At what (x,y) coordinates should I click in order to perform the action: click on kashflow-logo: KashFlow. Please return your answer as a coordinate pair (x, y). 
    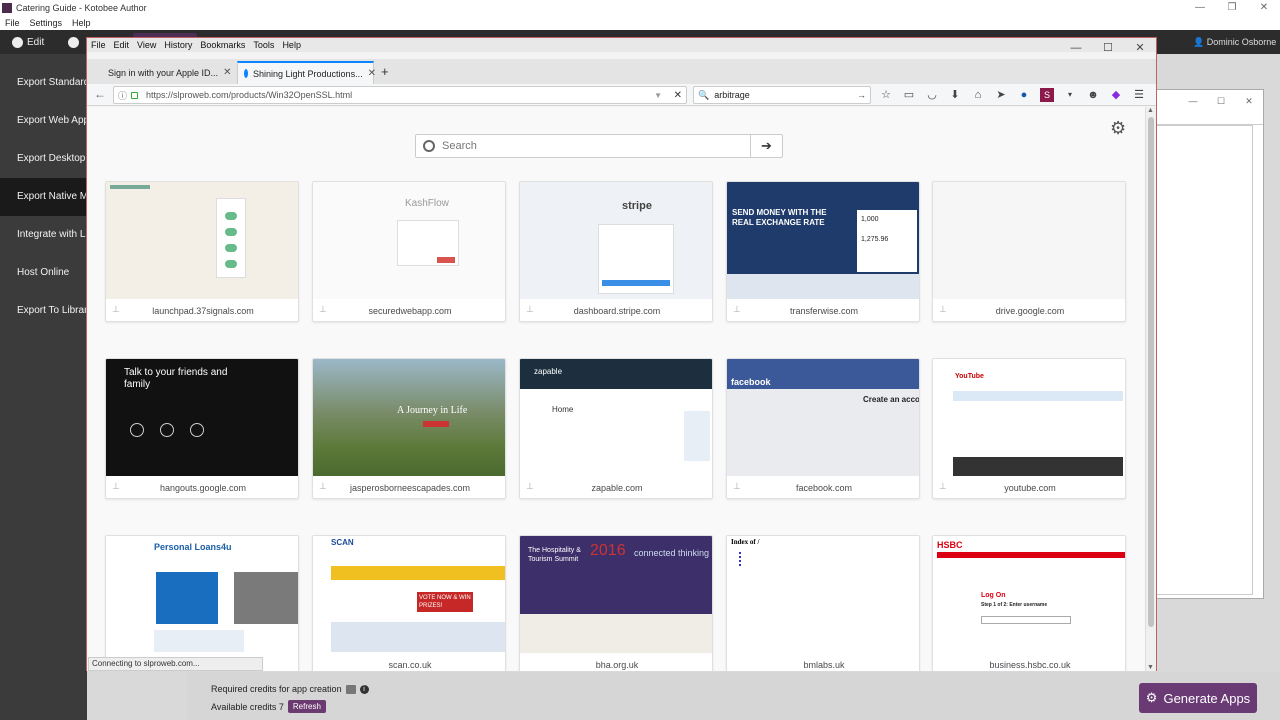
    Looking at the image, I should click on (427, 203).